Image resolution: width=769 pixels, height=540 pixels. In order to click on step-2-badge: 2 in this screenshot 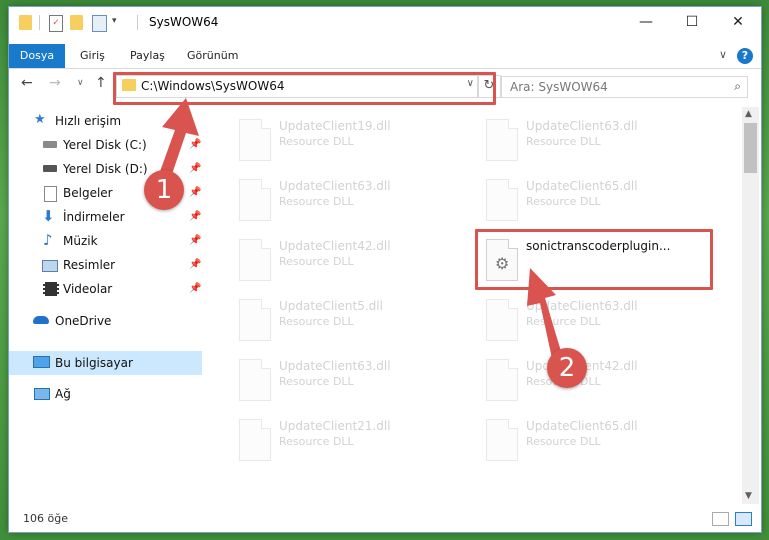, I will do `click(567, 368)`.